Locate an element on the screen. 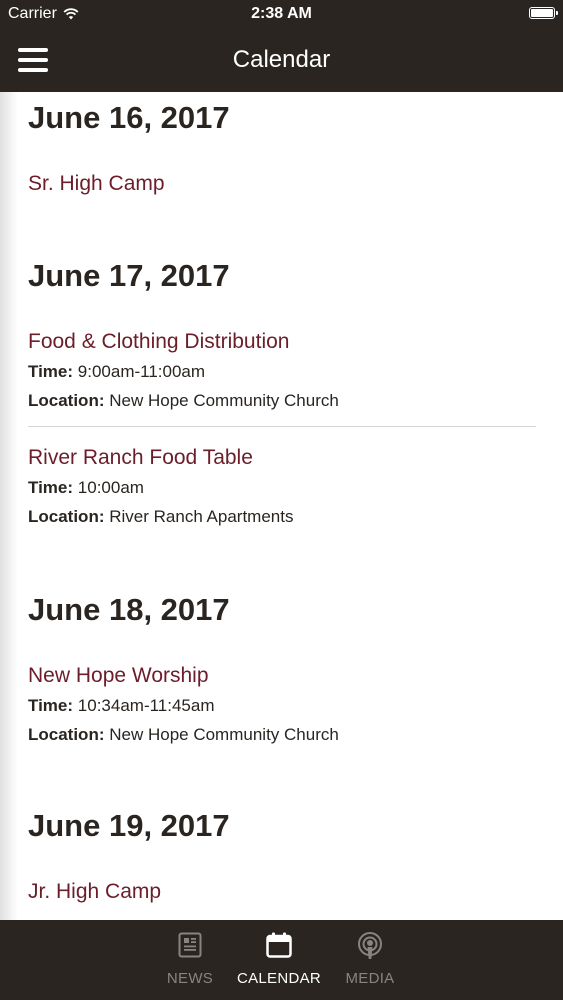 This screenshot has width=563, height=1000. event-item: Jr. High Camp is located at coordinates (282, 891).